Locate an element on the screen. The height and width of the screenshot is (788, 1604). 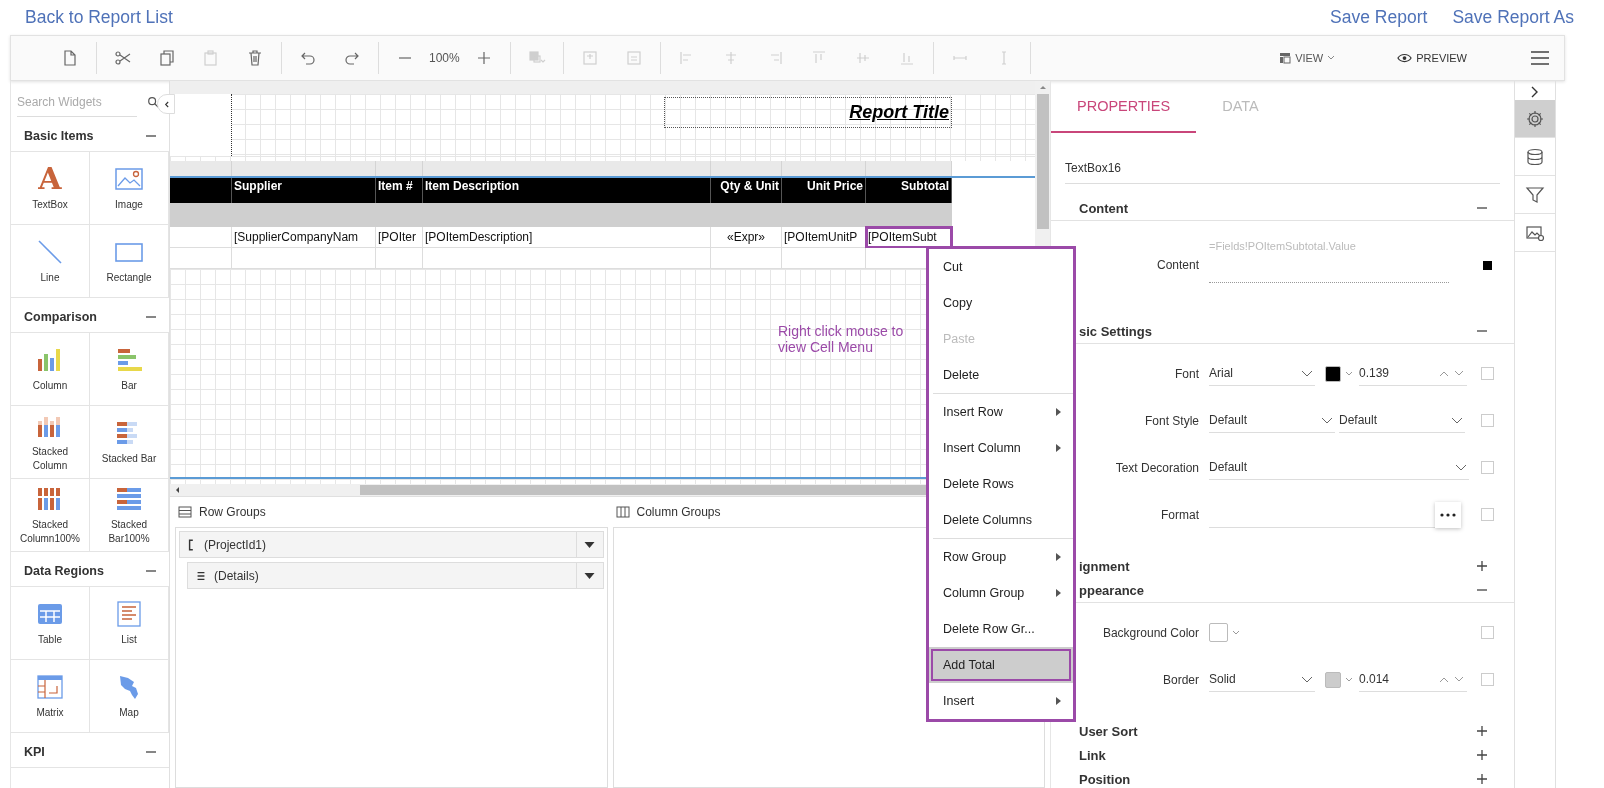
annotation-note: Right click mouse to view Cell Menu is located at coordinates (841, 339).